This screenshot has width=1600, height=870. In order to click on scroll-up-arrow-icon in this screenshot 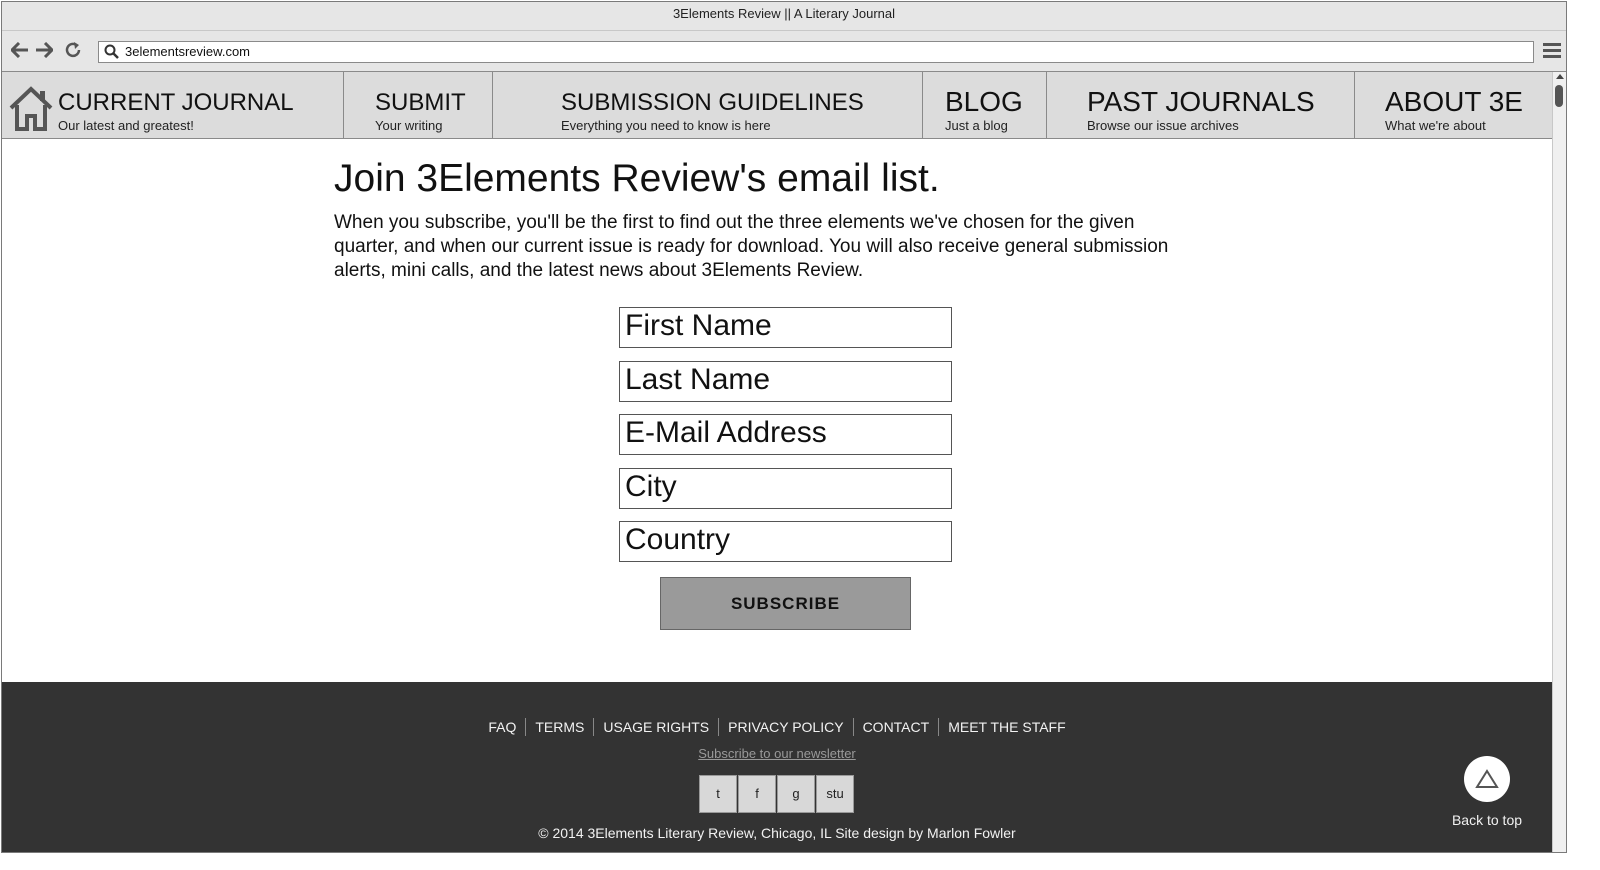, I will do `click(1560, 76)`.